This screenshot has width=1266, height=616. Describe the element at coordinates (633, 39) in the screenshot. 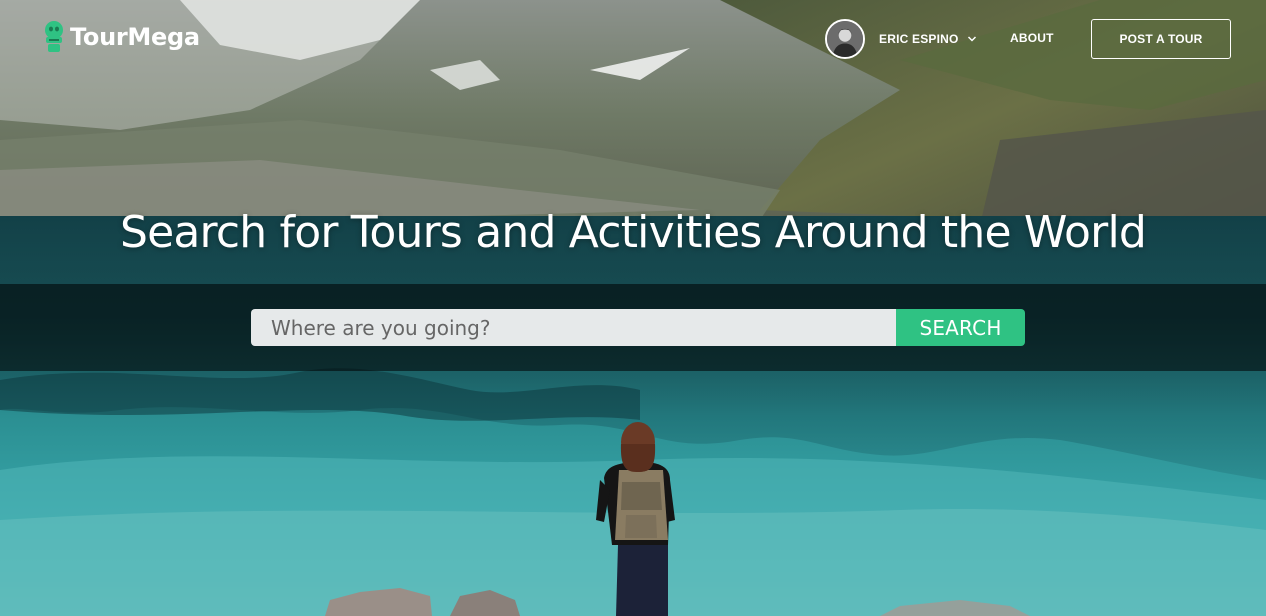

I see `top-navbar: TourMega ERIC ESPINO ABOUT POST A TOUR` at that location.